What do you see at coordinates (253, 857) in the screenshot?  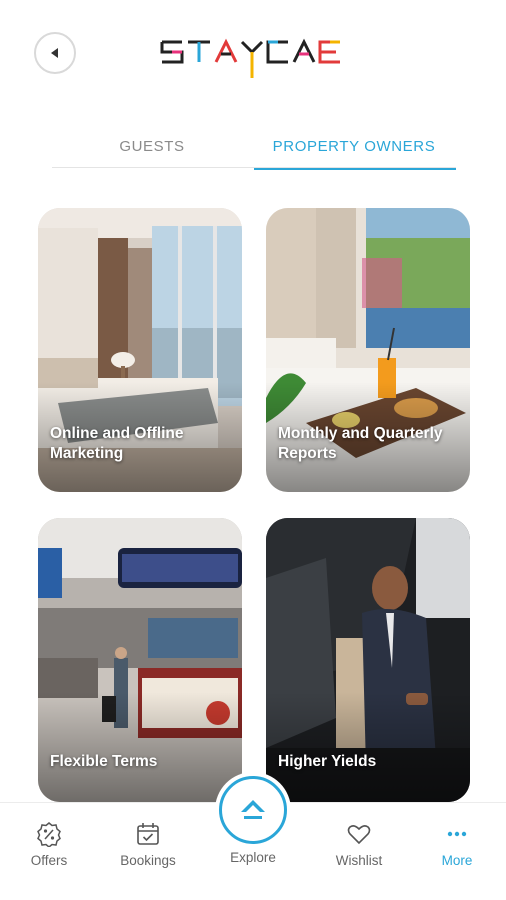 I see `nav-explore-label: Explore` at bounding box center [253, 857].